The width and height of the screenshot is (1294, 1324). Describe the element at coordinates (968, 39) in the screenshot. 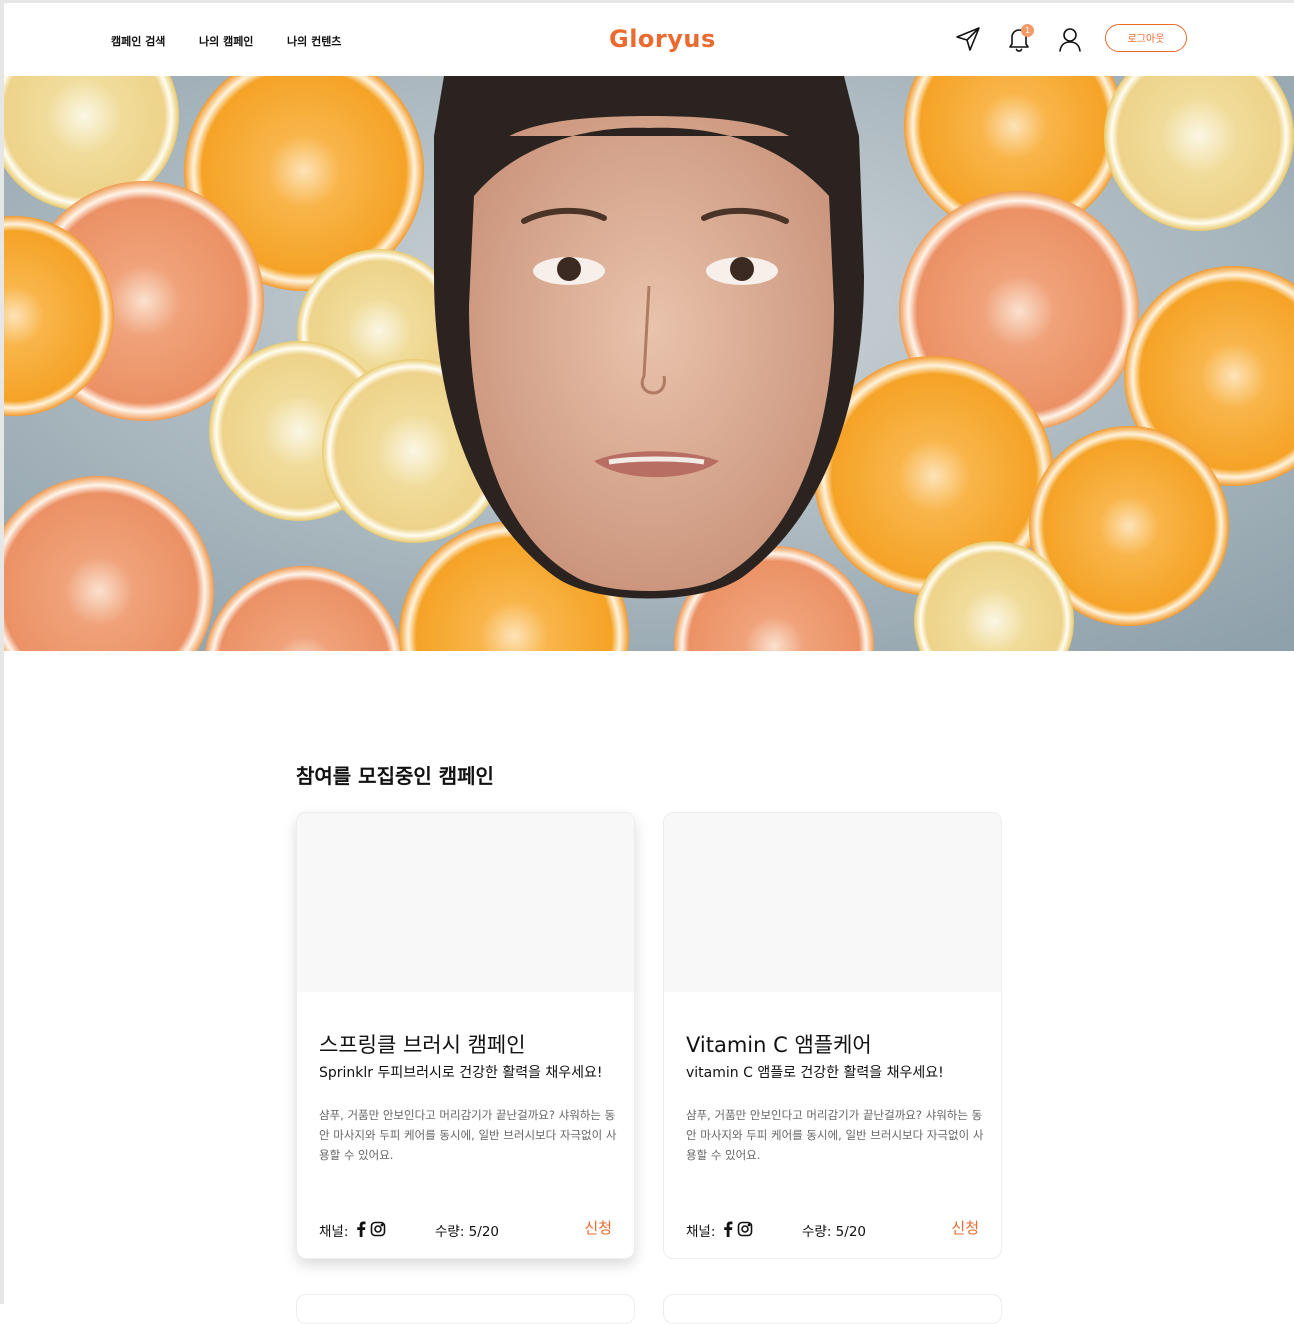

I see `send-icon` at that location.